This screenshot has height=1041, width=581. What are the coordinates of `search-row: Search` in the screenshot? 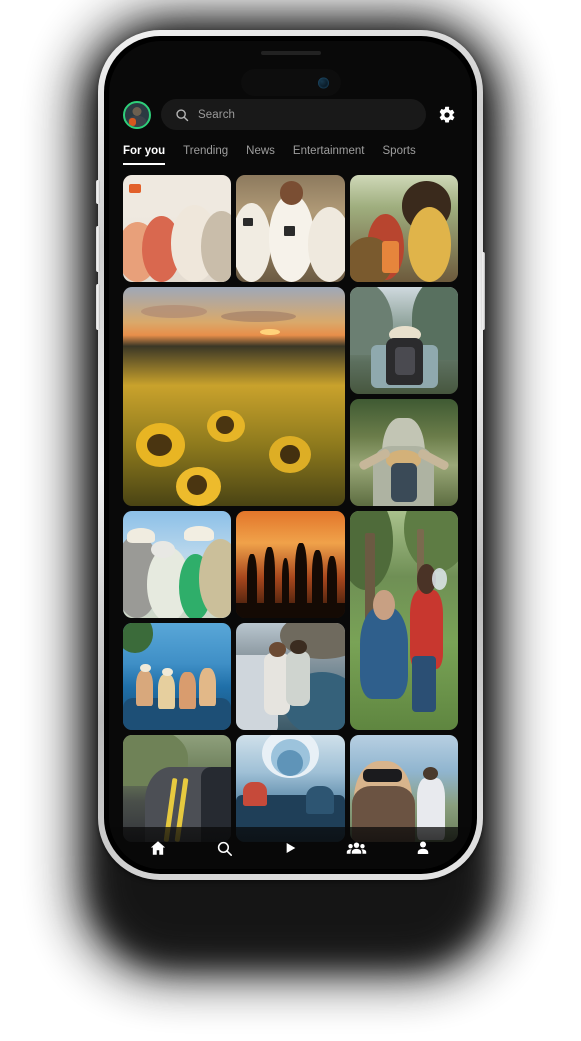 It's located at (290, 114).